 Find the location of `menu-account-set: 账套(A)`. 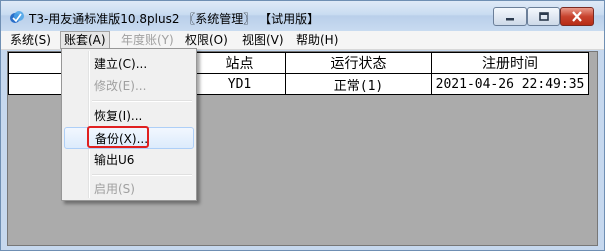

menu-account-set: 账套(A) is located at coordinates (85, 40).